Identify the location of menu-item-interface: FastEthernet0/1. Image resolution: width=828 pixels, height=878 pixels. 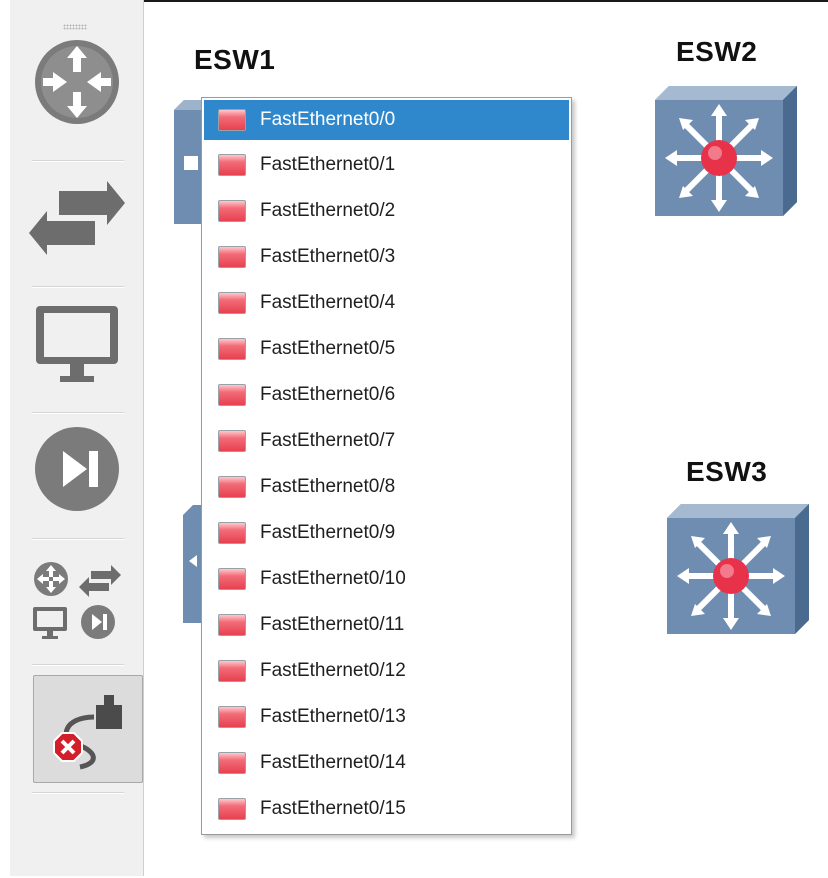
(386, 165).